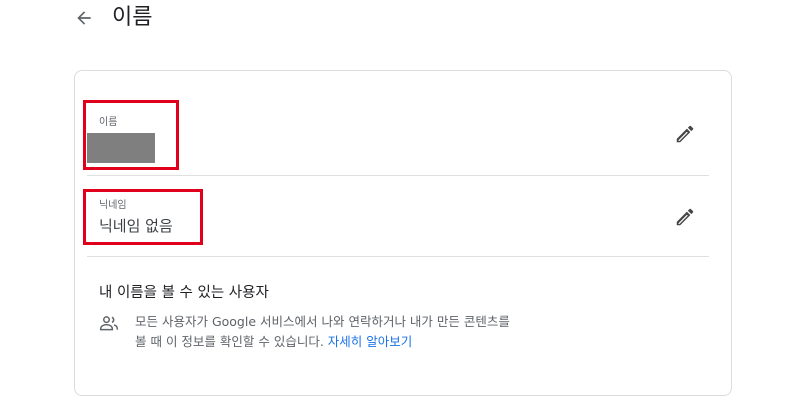 This screenshot has height=400, width=800. Describe the element at coordinates (121, 148) in the screenshot. I see `name-value-redacted` at that location.